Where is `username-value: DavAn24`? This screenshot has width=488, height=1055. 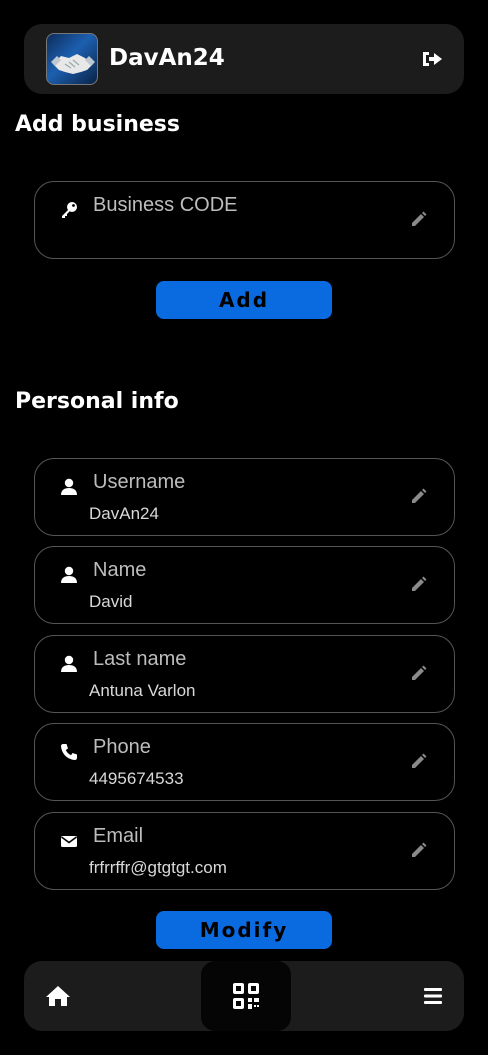 username-value: DavAn24 is located at coordinates (124, 514).